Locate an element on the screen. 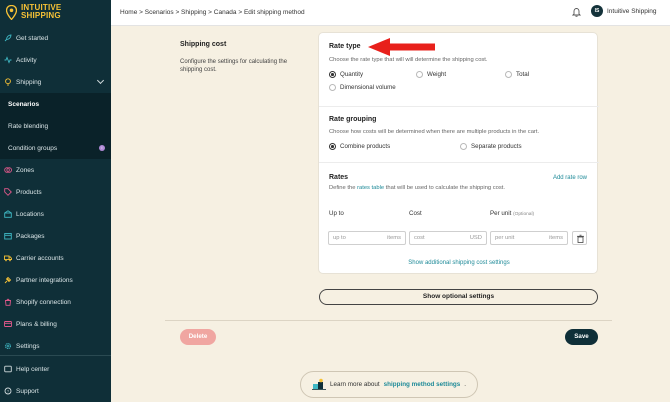 The height and width of the screenshot is (402, 670). delete-row-button is located at coordinates (579, 238).